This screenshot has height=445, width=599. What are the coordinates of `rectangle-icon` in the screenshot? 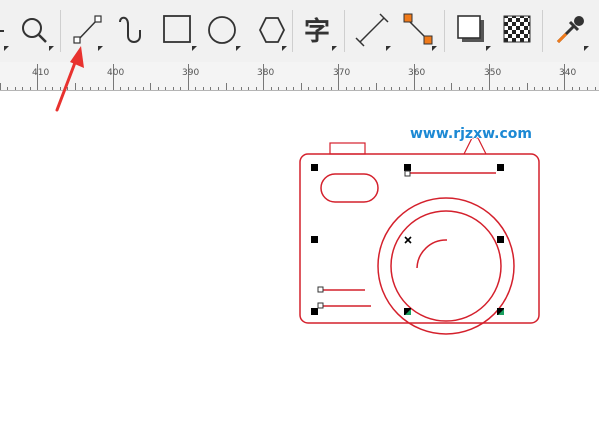 It's located at (180, 33).